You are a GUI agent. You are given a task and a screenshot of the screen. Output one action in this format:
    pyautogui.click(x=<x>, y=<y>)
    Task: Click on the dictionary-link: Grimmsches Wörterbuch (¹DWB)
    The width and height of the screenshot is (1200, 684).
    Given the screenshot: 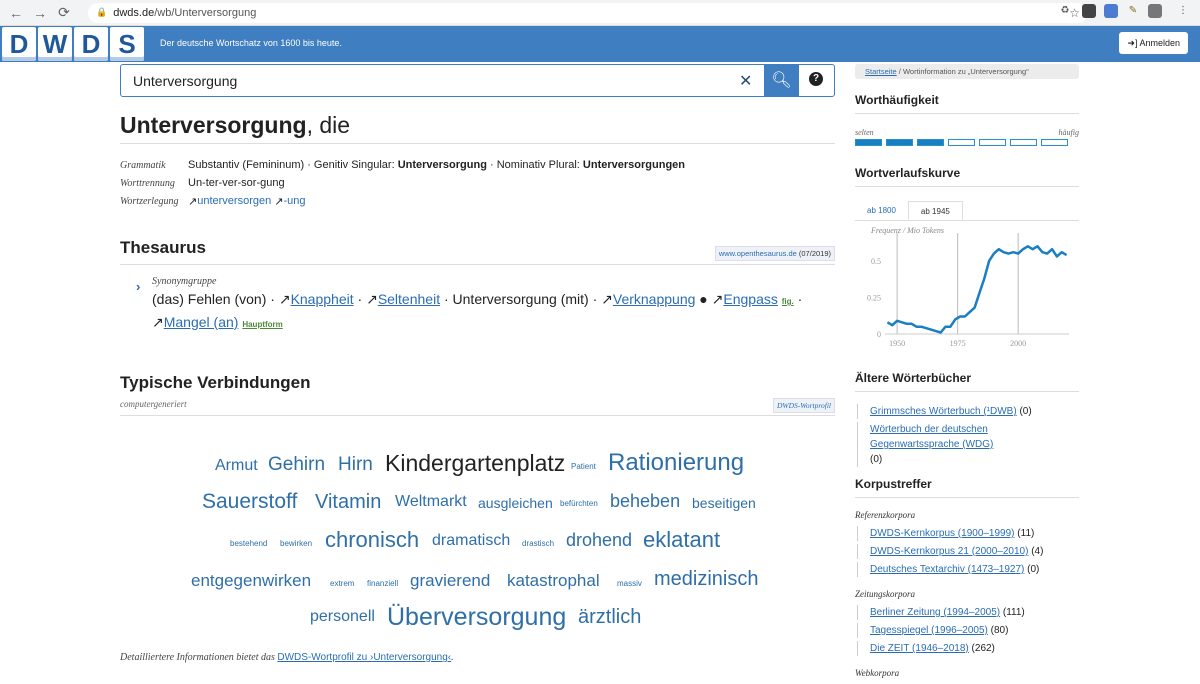 What is the action you would take?
    pyautogui.click(x=943, y=411)
    